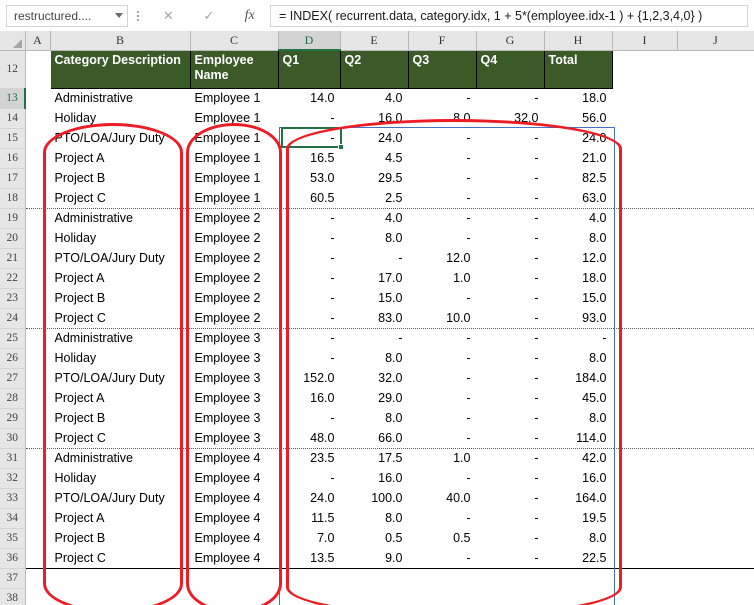 This screenshot has width=754, height=605. Describe the element at coordinates (510, 398) in the screenshot. I see `cell-q4-28: -` at that location.